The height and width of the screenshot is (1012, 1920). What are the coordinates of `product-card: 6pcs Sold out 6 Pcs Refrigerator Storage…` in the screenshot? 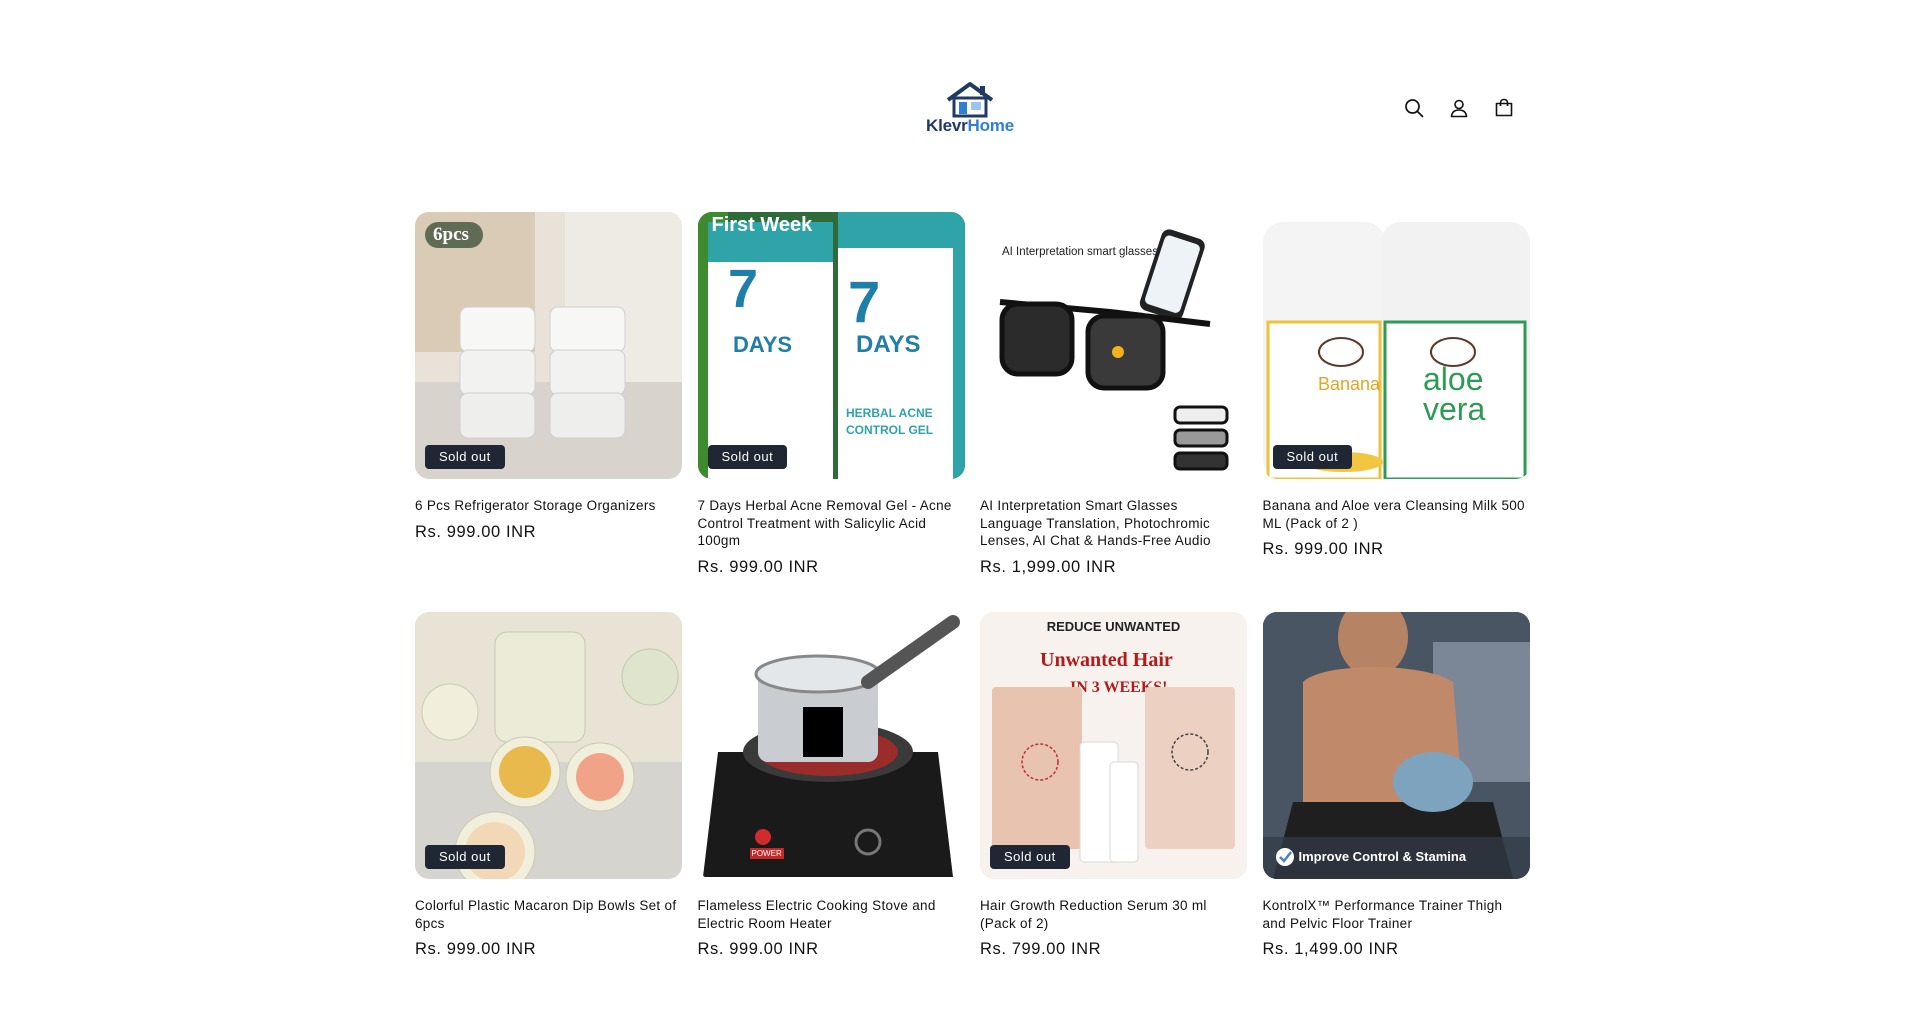 It's located at (548, 412).